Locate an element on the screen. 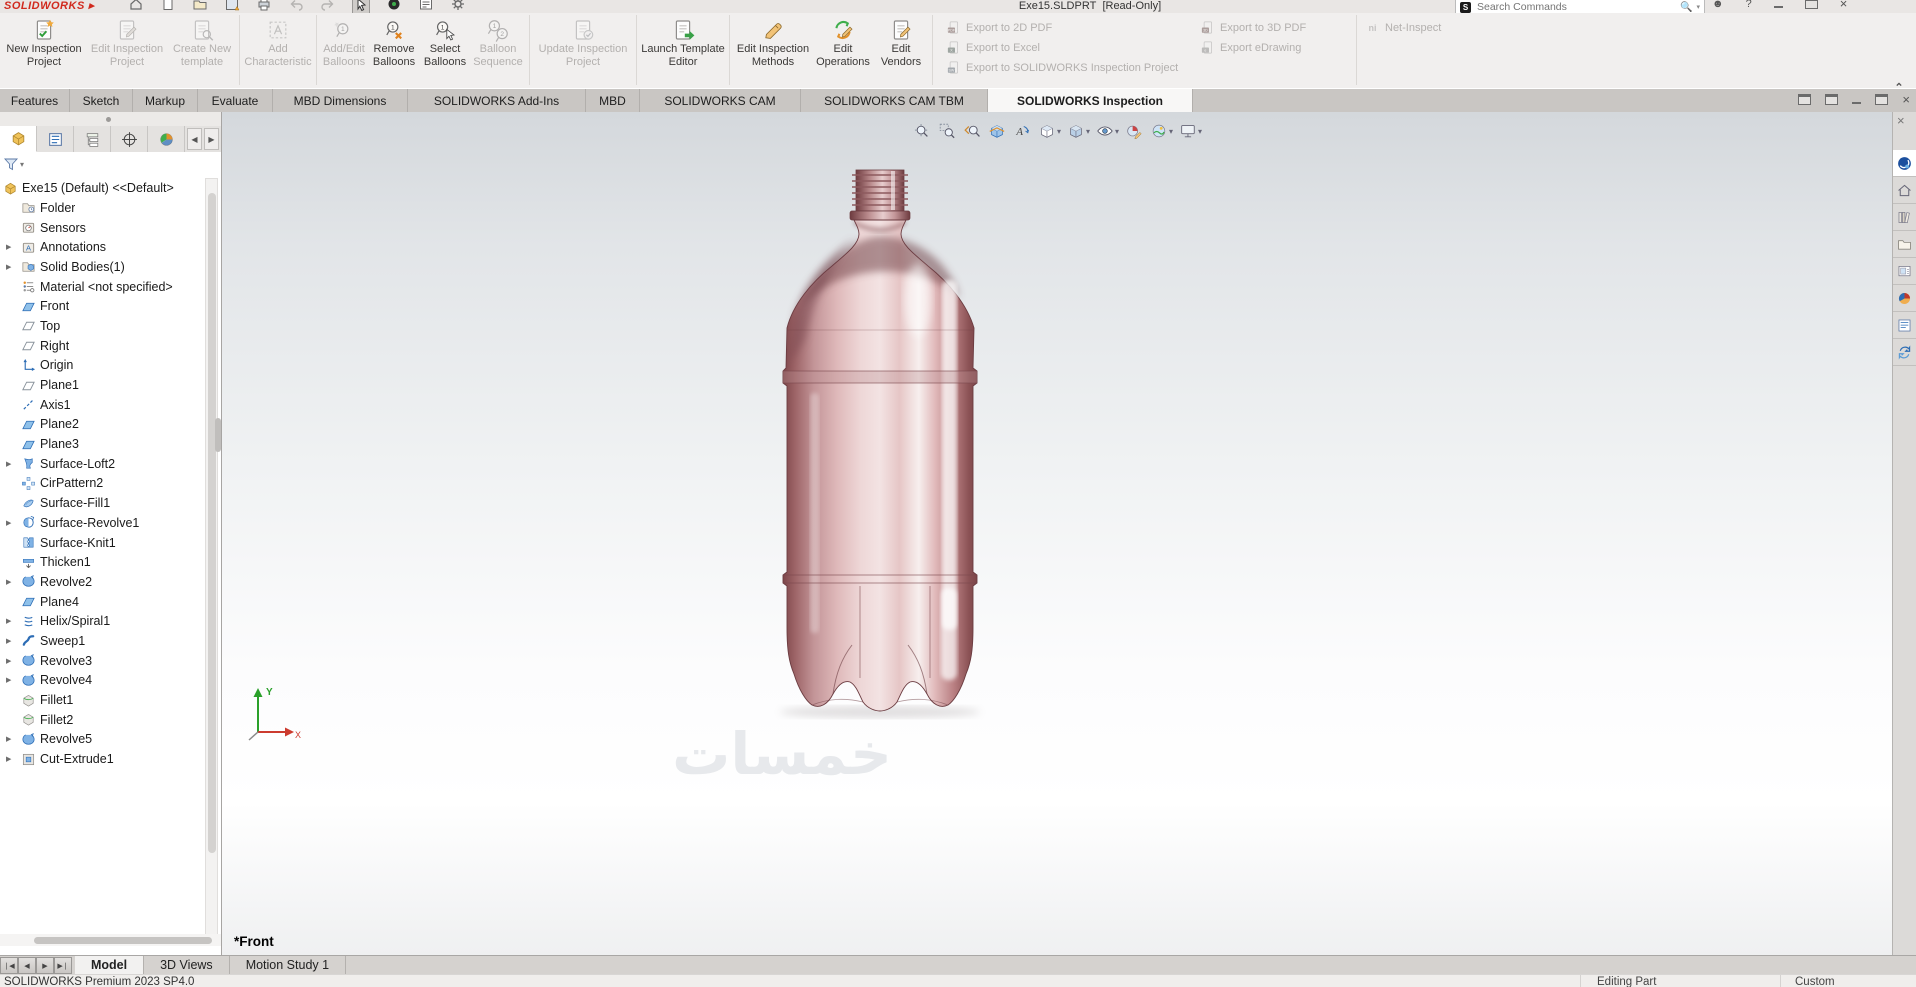  restore-icon is located at coordinates (1811, 4).